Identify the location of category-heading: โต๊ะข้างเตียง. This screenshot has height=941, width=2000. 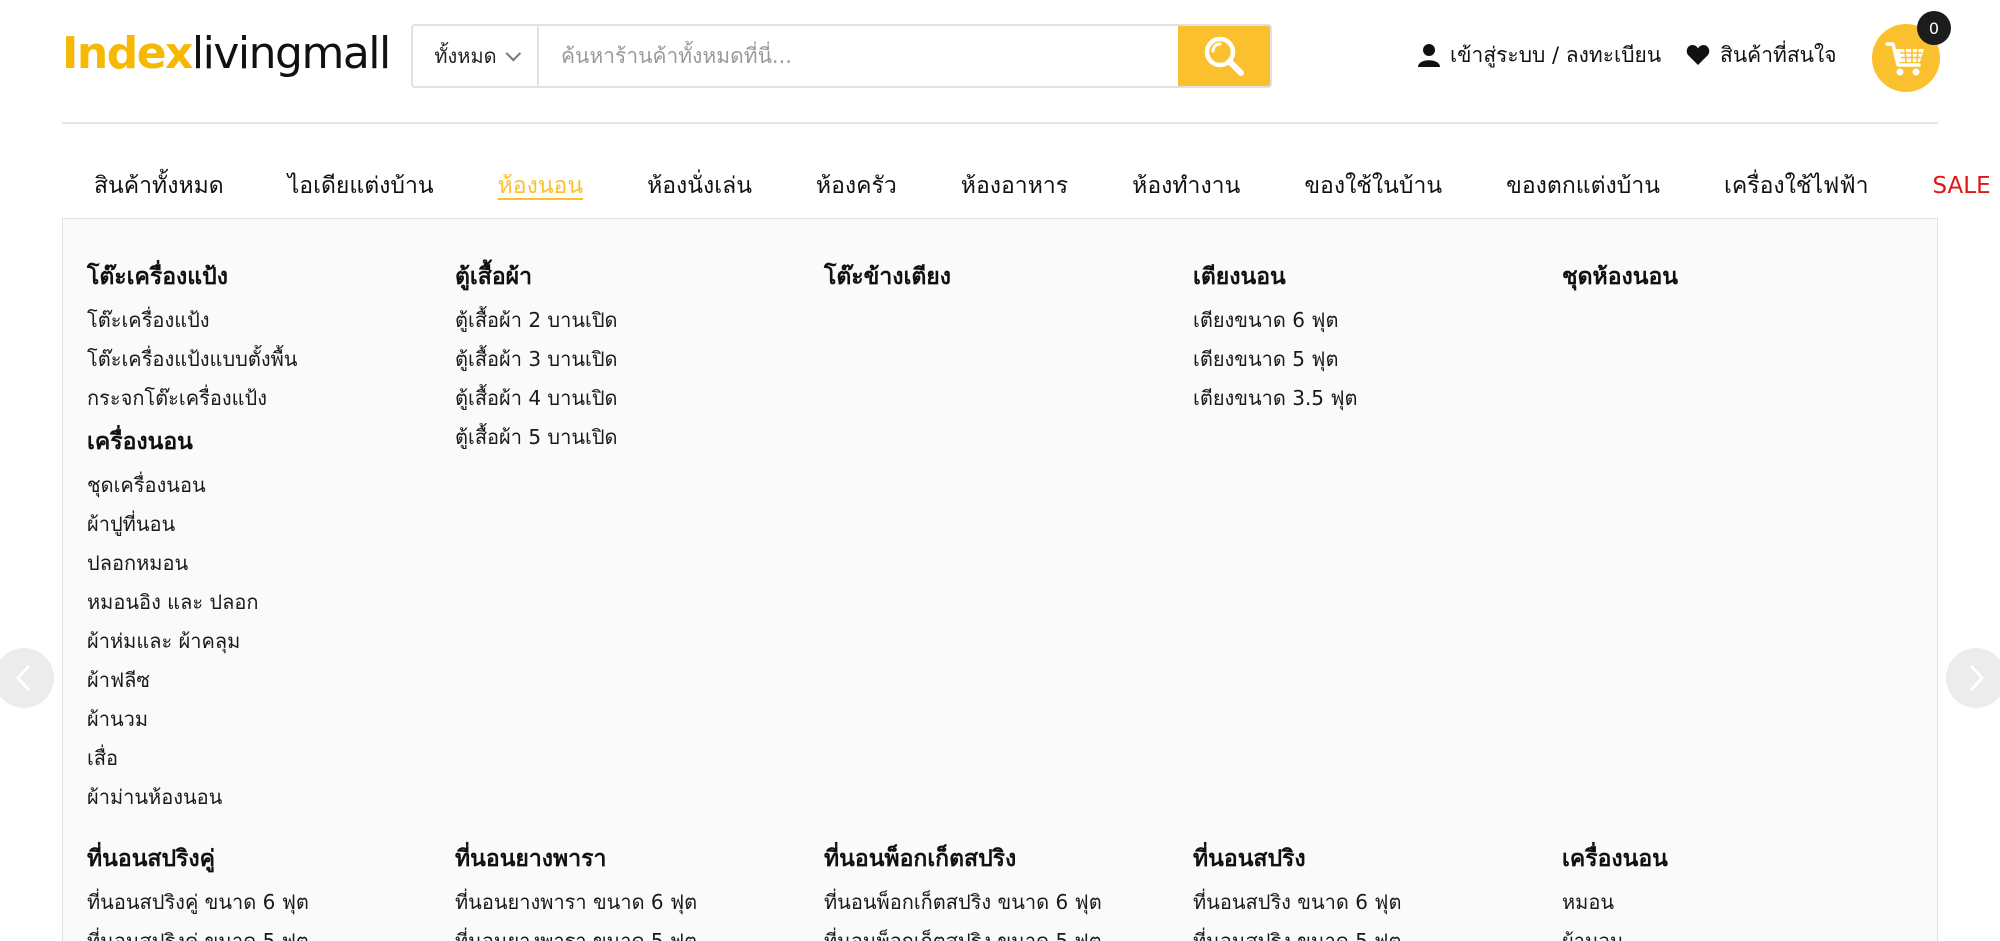
(1004, 277).